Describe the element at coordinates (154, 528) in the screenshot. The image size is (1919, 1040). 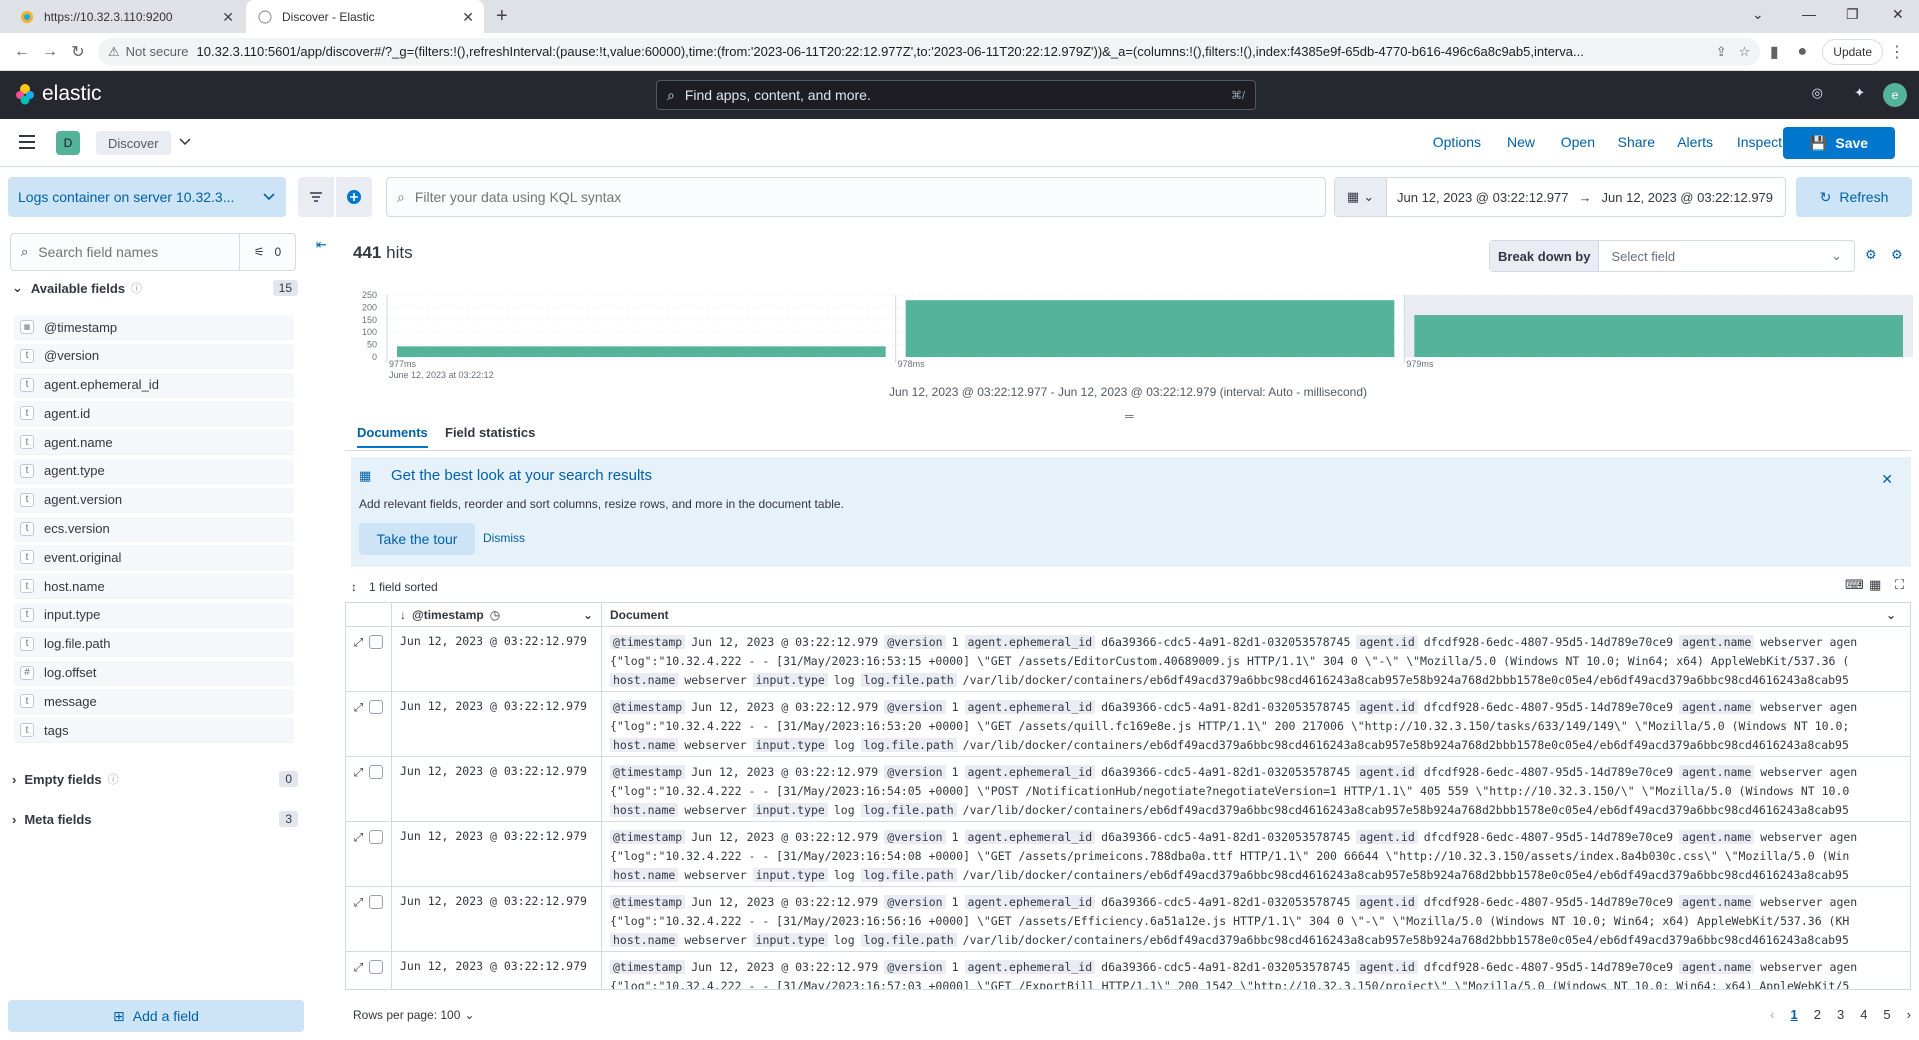
I see `field-item: t ecs.version` at that location.